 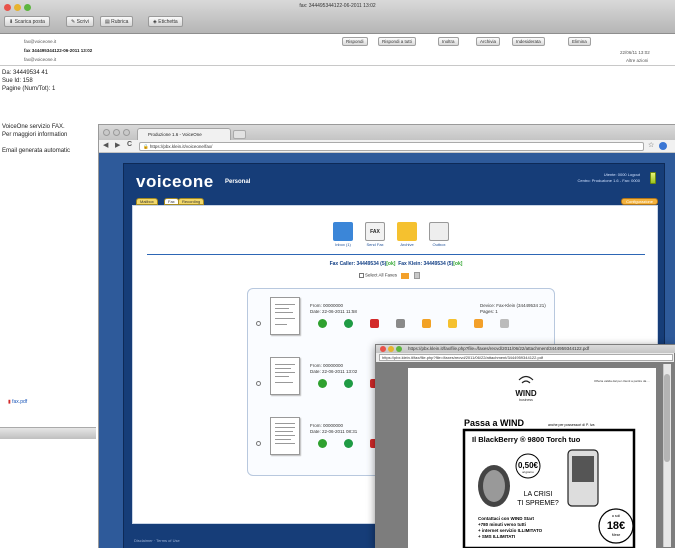 I want to click on attachment-bar: ▮ fax.pdf, so click(x=48, y=404).